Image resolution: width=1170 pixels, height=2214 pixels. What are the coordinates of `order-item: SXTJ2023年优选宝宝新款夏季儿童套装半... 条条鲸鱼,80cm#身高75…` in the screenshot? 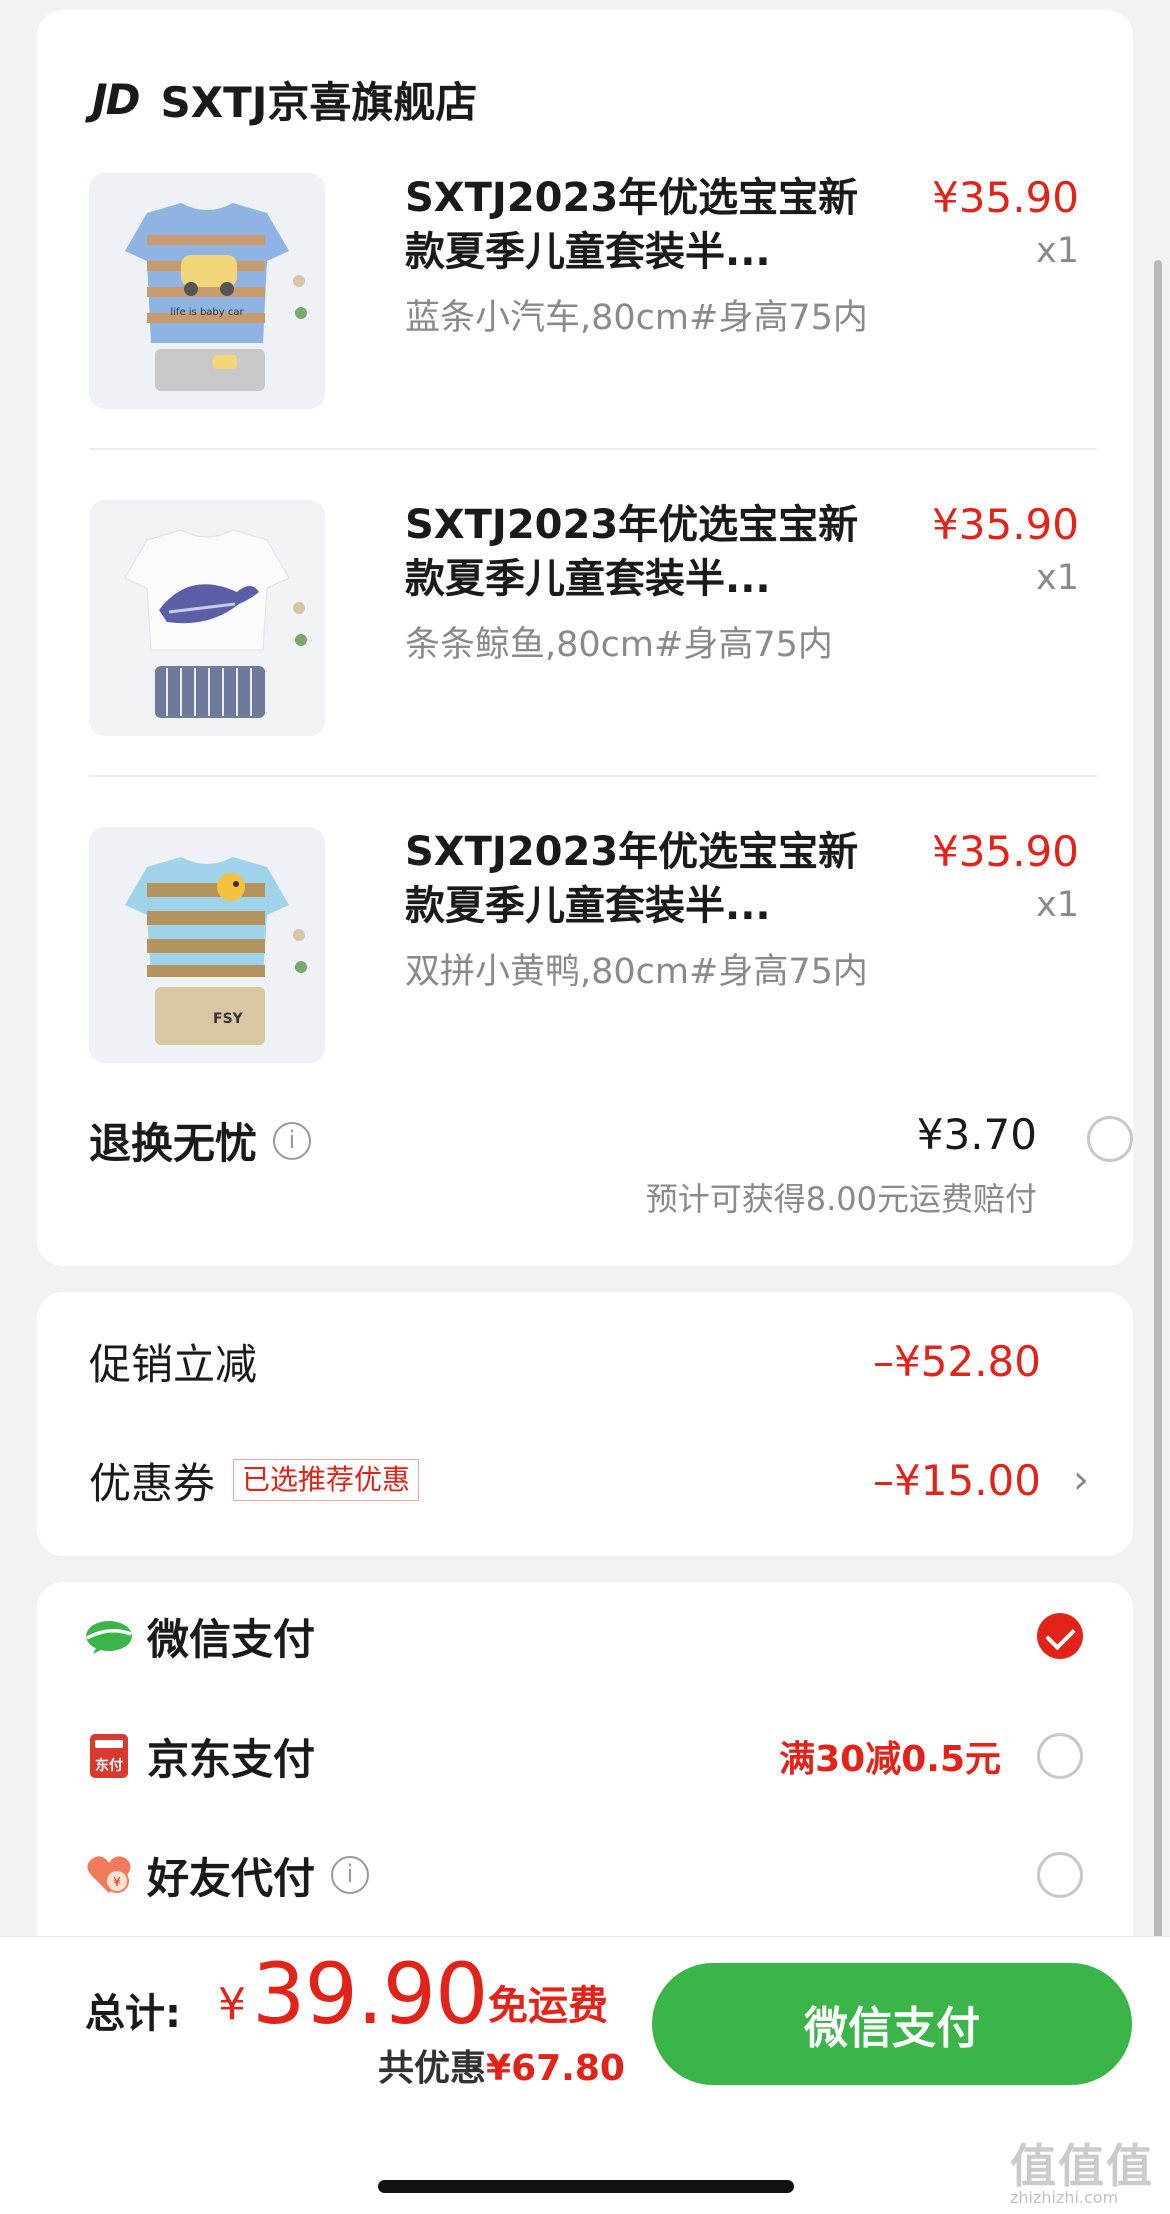 It's located at (589, 618).